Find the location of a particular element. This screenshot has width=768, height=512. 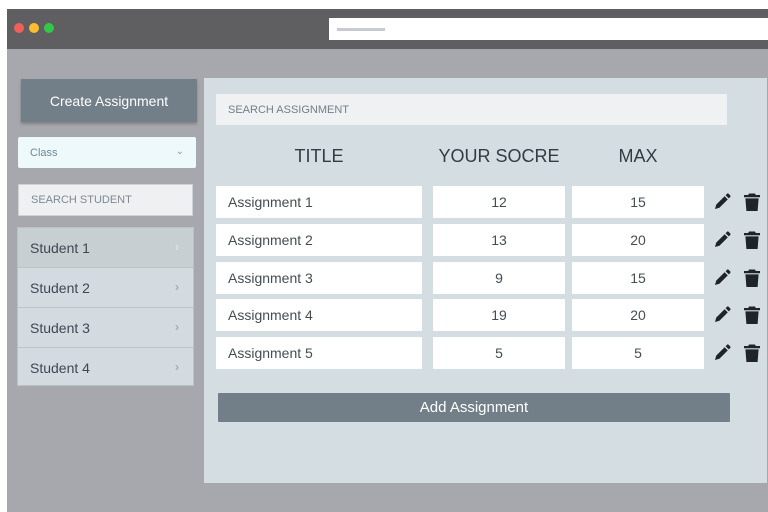

assignment-max-field: 5 is located at coordinates (638, 353).